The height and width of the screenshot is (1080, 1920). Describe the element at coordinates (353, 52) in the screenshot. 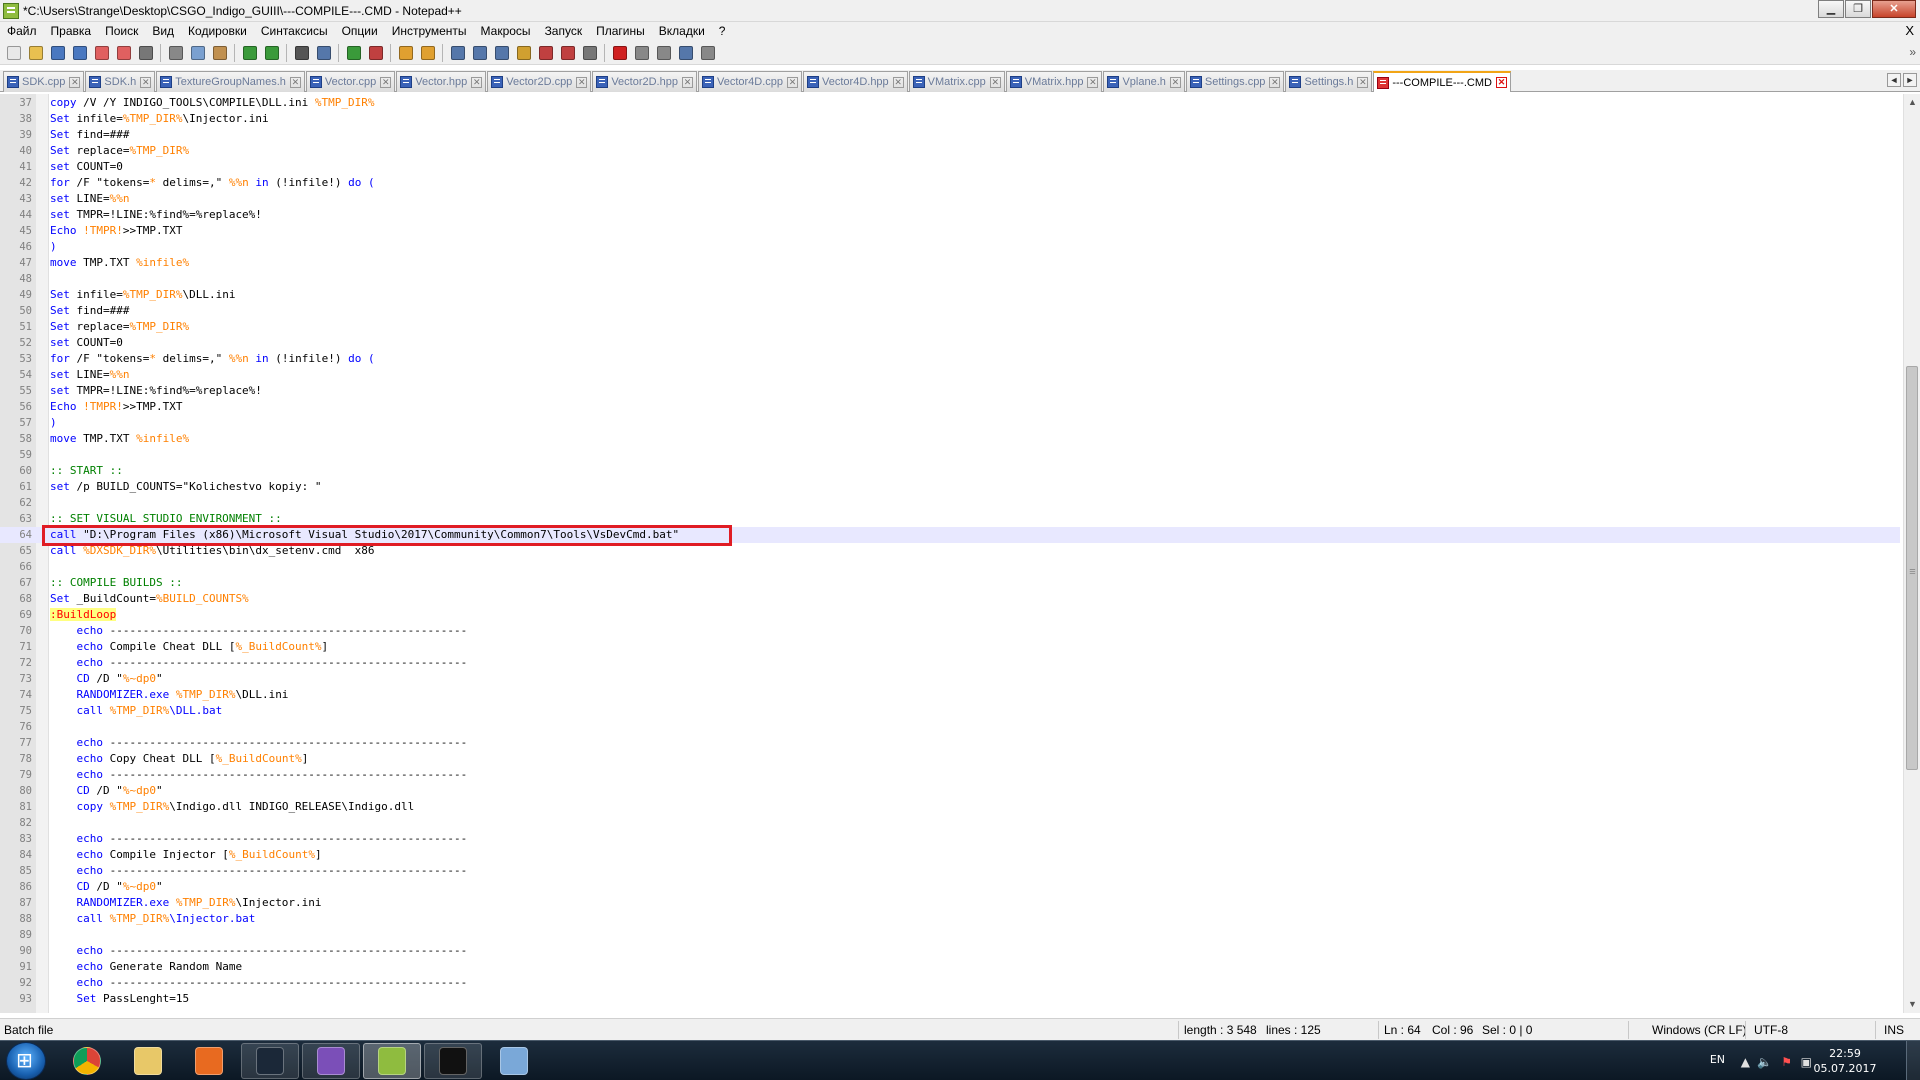

I see `zoom-in-button` at that location.